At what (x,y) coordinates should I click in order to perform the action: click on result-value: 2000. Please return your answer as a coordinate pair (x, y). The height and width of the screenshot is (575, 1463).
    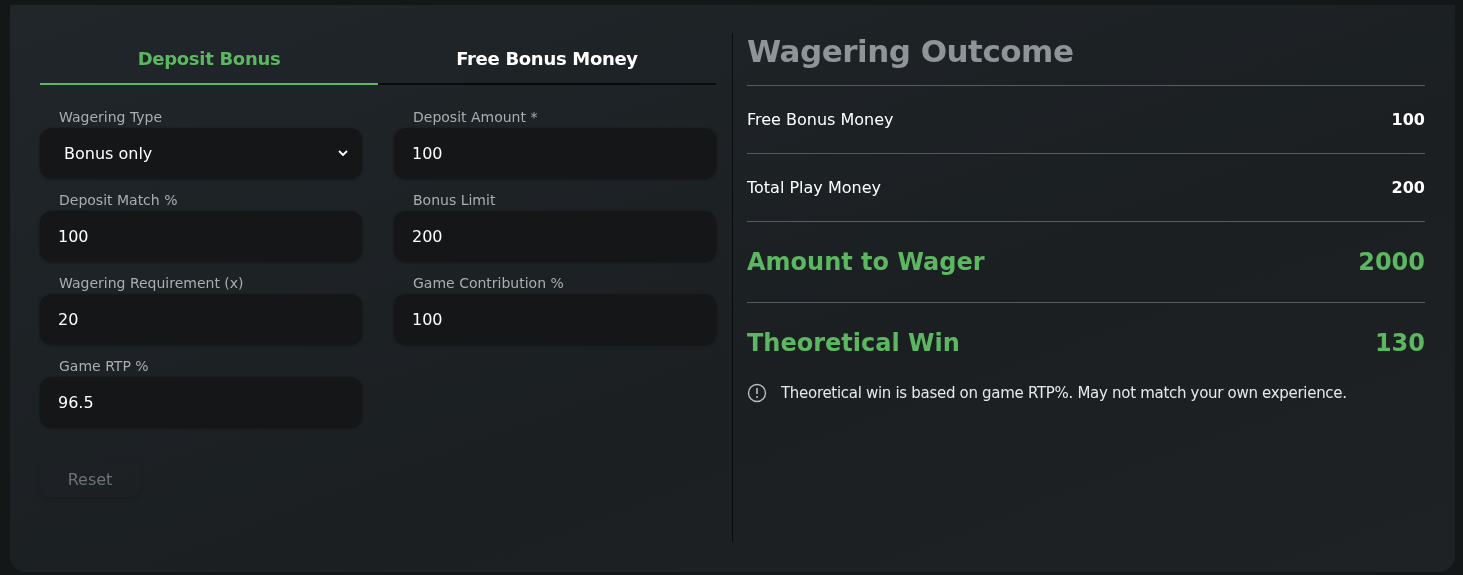
    Looking at the image, I should click on (1391, 262).